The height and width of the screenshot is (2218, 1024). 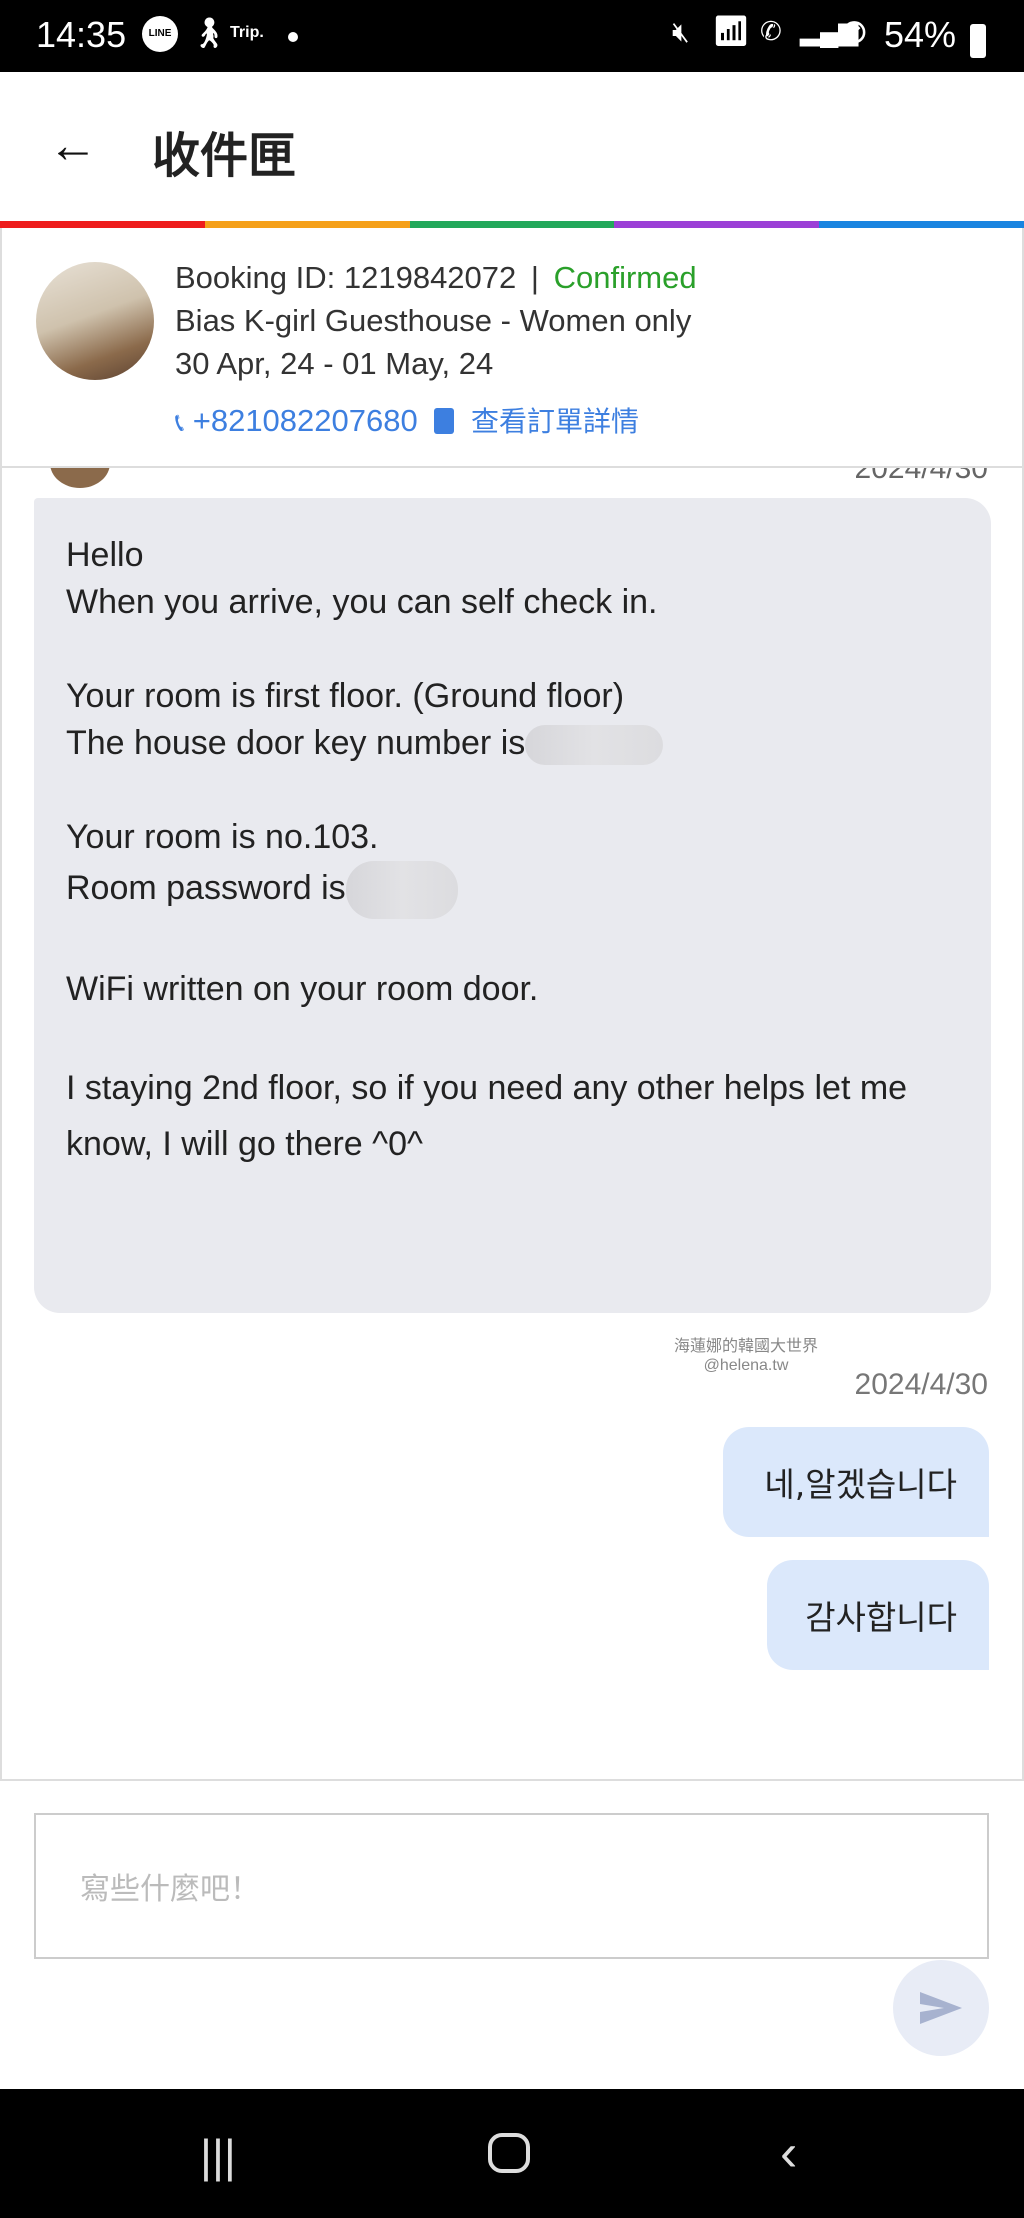 I want to click on divider, so click(x=512, y=1780).